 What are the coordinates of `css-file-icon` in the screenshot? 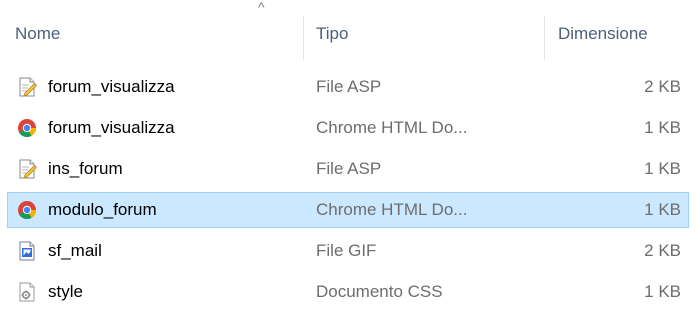 It's located at (27, 292).